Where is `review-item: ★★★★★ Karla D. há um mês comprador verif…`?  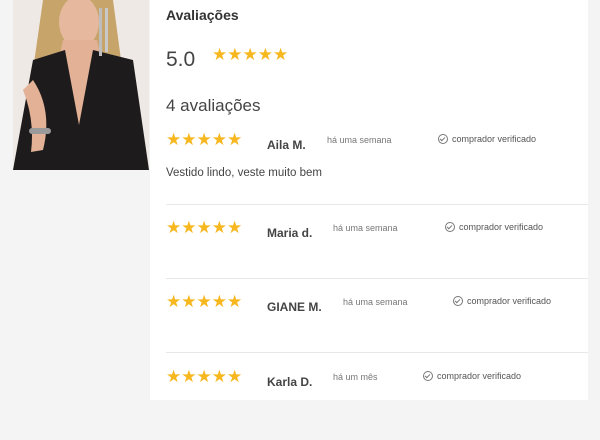
review-item: ★★★★★ Karla D. há um mês comprador verif… is located at coordinates (377, 404).